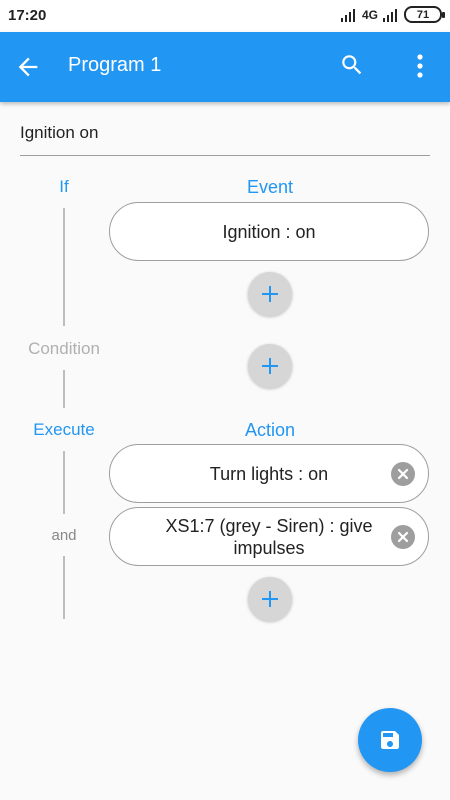  I want to click on condition-label: Condition, so click(64, 348).